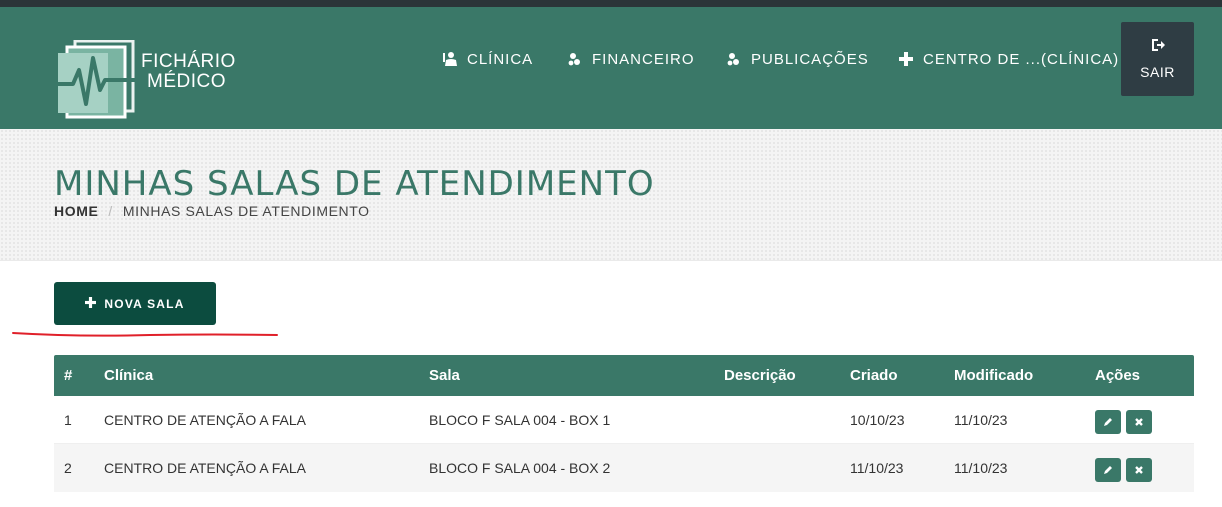 The width and height of the screenshot is (1222, 507). I want to click on cell-sala: BLOCO F SALA 004 - BOX 2, so click(520, 468).